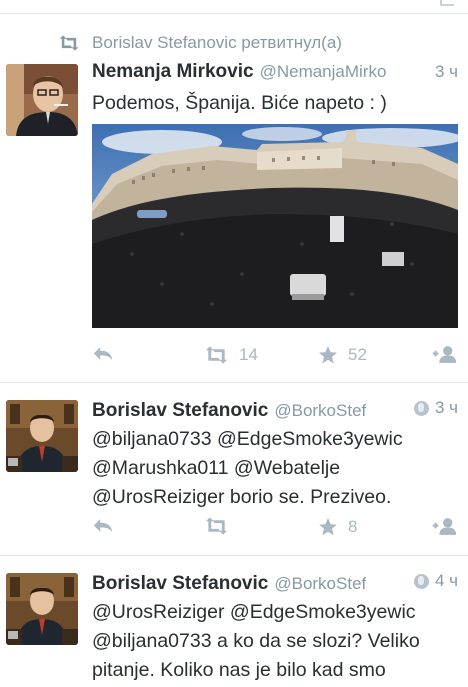 This screenshot has width=468, height=687. Describe the element at coordinates (254, 612) in the screenshot. I see `tweet-text-line: @UrosReiziger @EdgeSmoke3yewic` at that location.